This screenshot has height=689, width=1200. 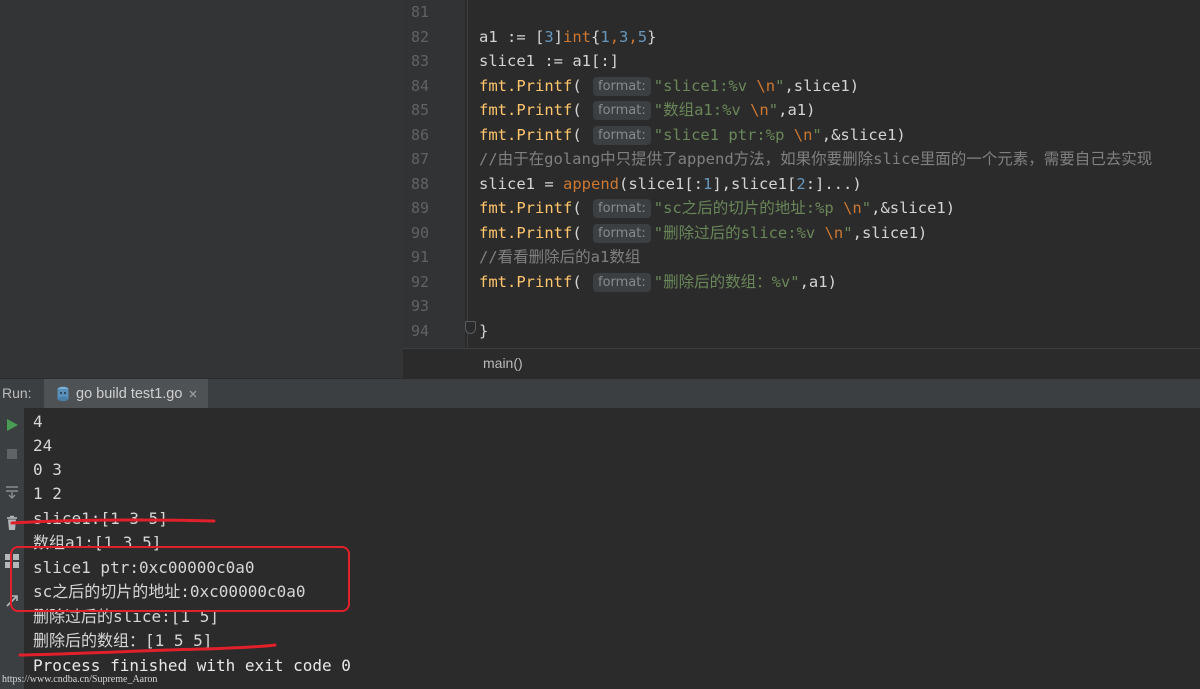 What do you see at coordinates (17, 393) in the screenshot?
I see `run-label: Run:` at bounding box center [17, 393].